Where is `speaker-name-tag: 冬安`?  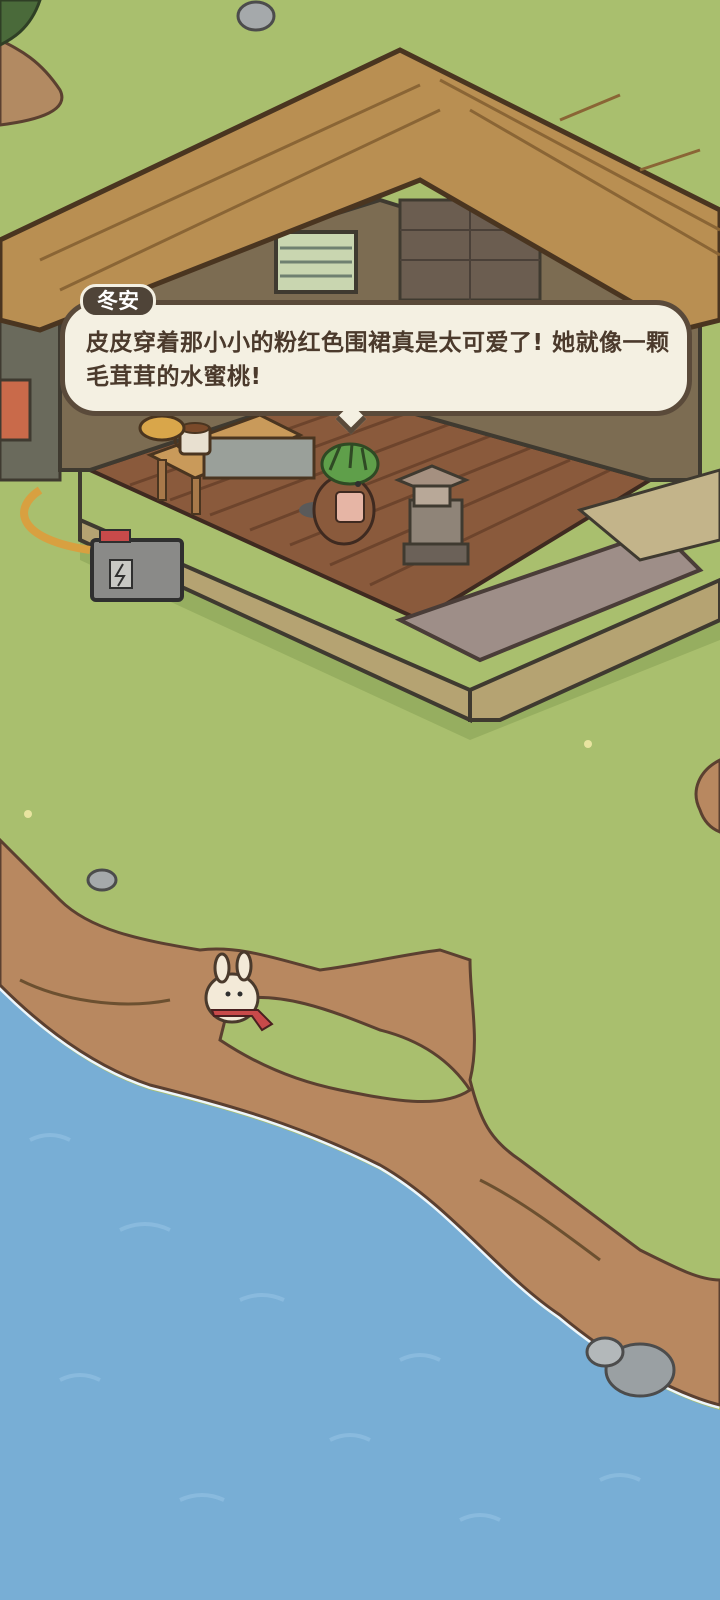
speaker-name-tag: 冬安 is located at coordinates (118, 301).